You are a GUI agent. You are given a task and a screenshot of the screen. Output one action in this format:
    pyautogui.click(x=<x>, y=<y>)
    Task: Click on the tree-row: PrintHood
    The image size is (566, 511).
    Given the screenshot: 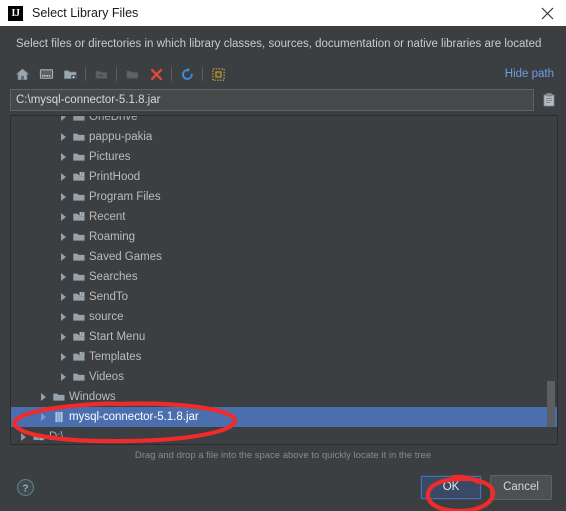 What is the action you would take?
    pyautogui.click(x=284, y=177)
    